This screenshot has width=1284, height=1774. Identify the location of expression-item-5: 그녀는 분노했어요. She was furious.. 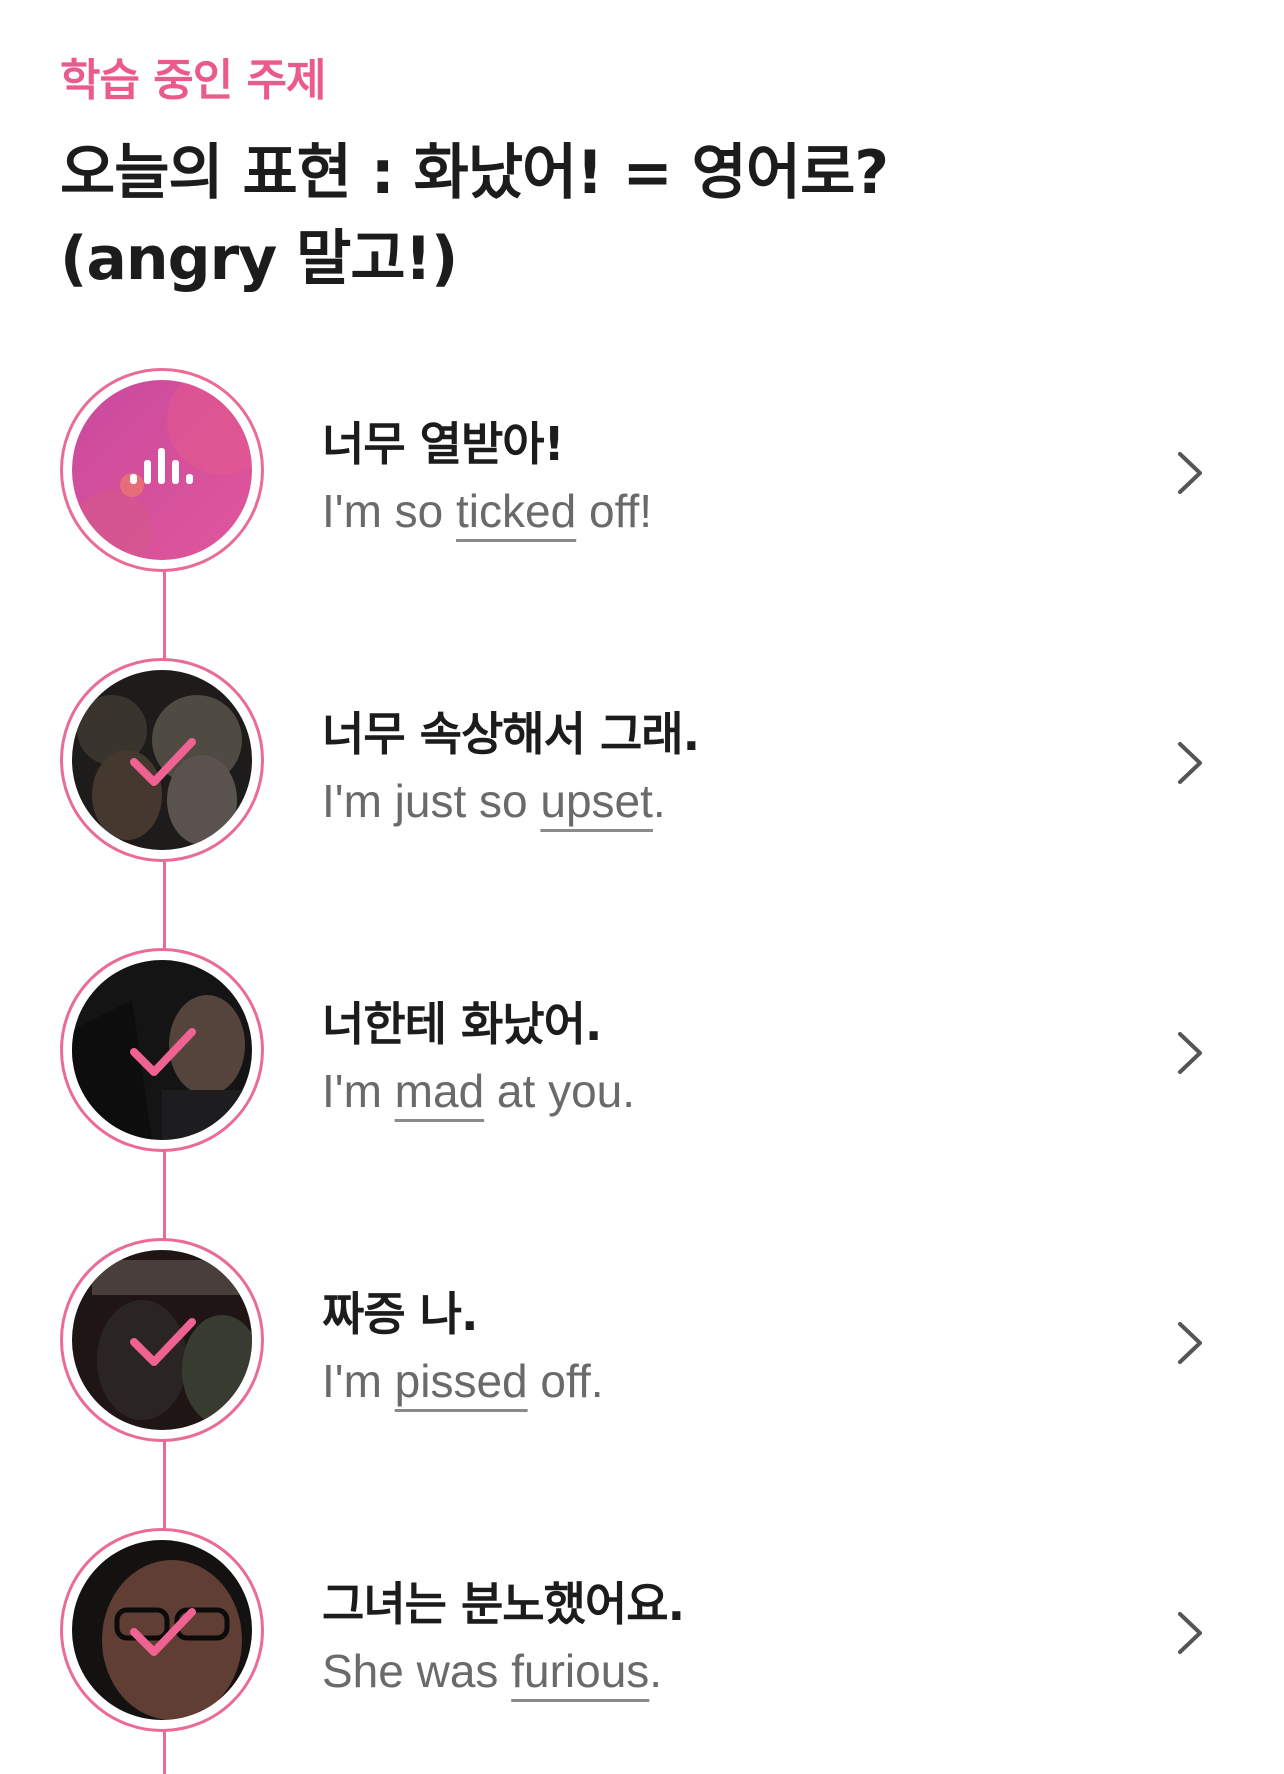
(642, 1638).